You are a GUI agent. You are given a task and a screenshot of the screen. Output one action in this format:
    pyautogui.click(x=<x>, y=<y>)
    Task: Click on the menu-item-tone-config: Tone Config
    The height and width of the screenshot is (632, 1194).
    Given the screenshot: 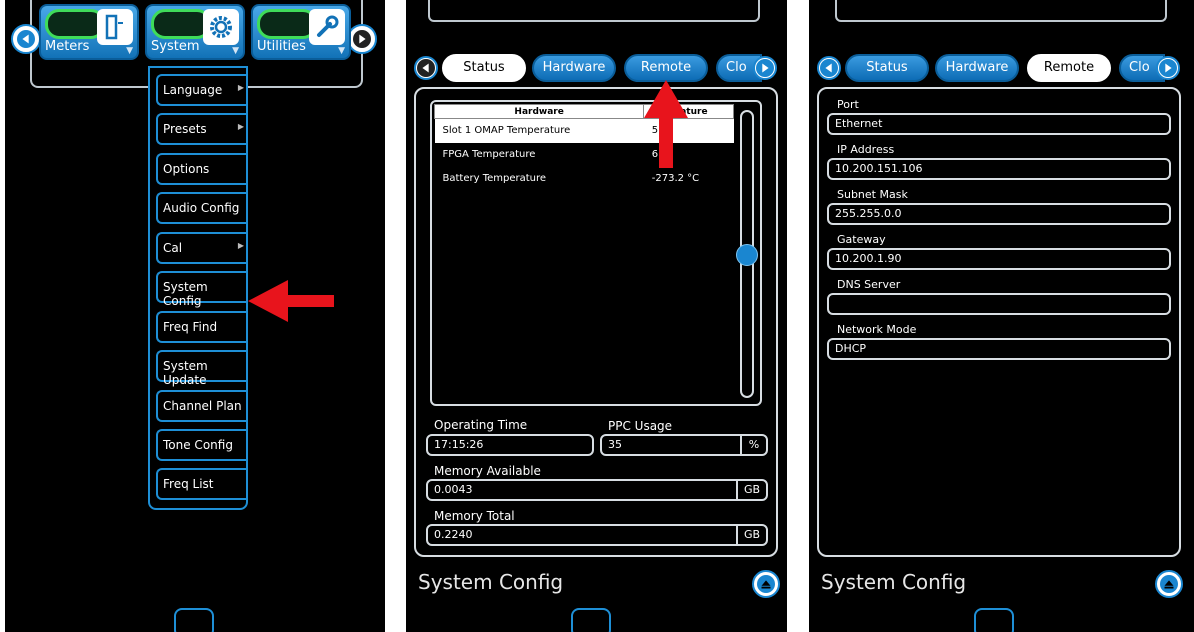 What is the action you would take?
    pyautogui.click(x=202, y=445)
    